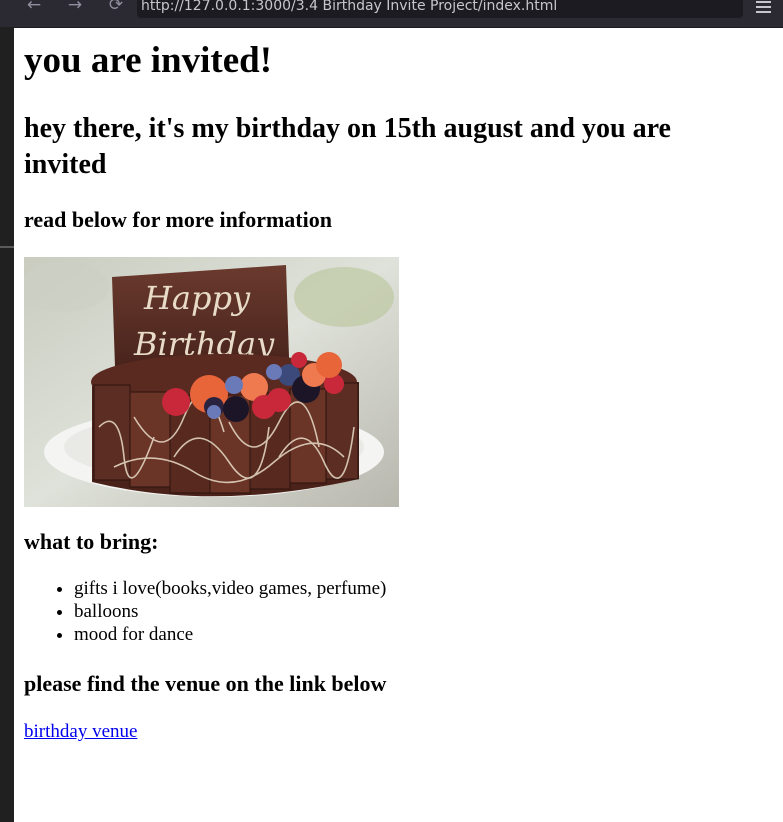 The image size is (783, 822). I want to click on venue-heading: please find the venue on the link below, so click(205, 683).